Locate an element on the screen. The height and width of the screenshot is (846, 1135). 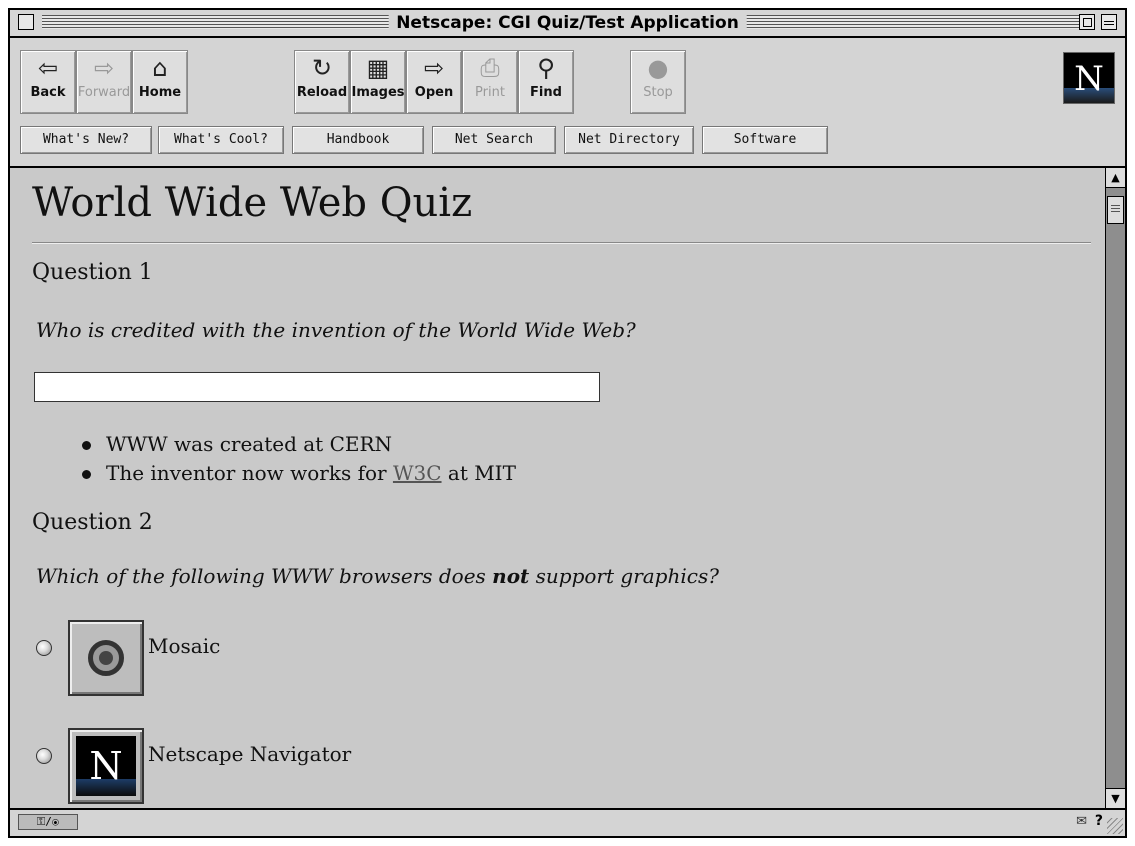
title-bar: Netscape: CGI Quiz/Test Application is located at coordinates (567, 24).